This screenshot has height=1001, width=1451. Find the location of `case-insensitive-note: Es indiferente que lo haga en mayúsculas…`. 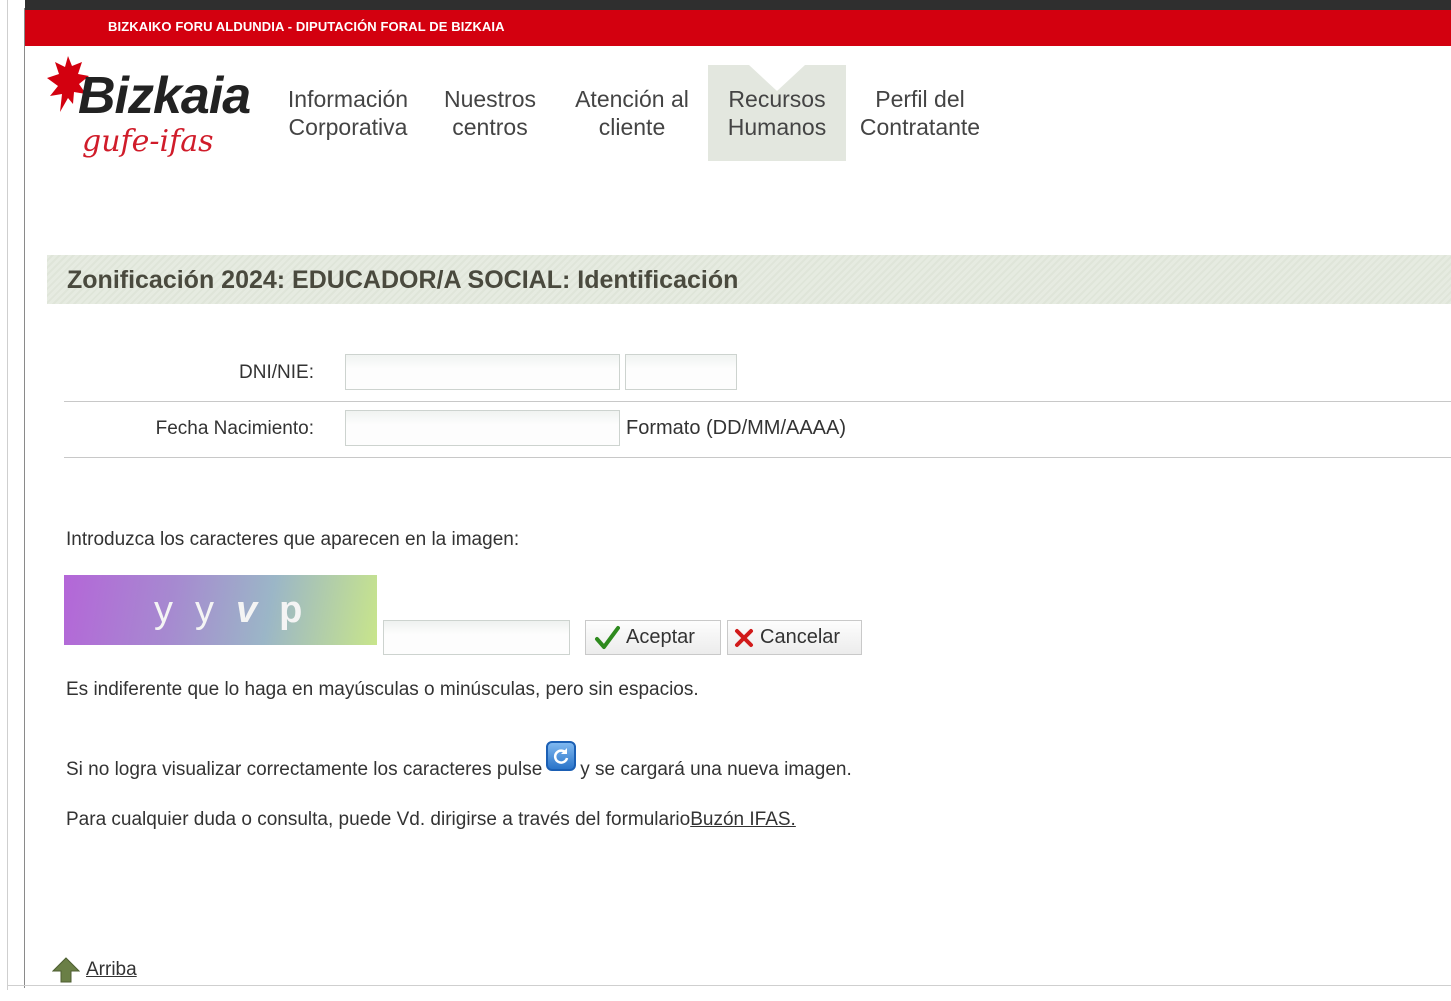

case-insensitive-note: Es indiferente que lo haga en mayúsculas… is located at coordinates (382, 689).